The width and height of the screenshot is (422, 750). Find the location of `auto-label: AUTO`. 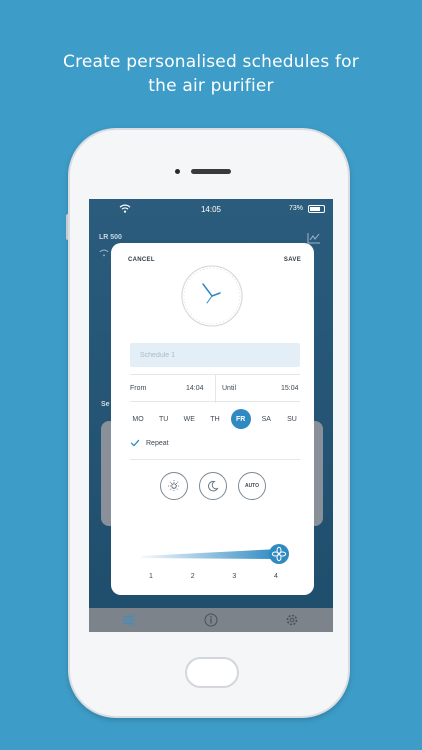

auto-label: AUTO is located at coordinates (252, 486).